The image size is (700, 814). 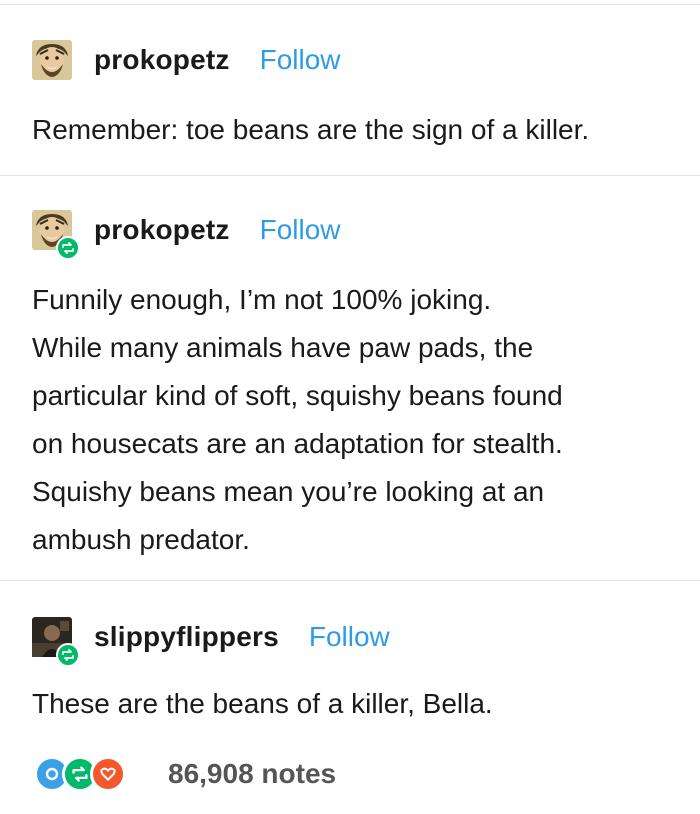 I want to click on post-1-follow-button: Follow, so click(x=300, y=60).